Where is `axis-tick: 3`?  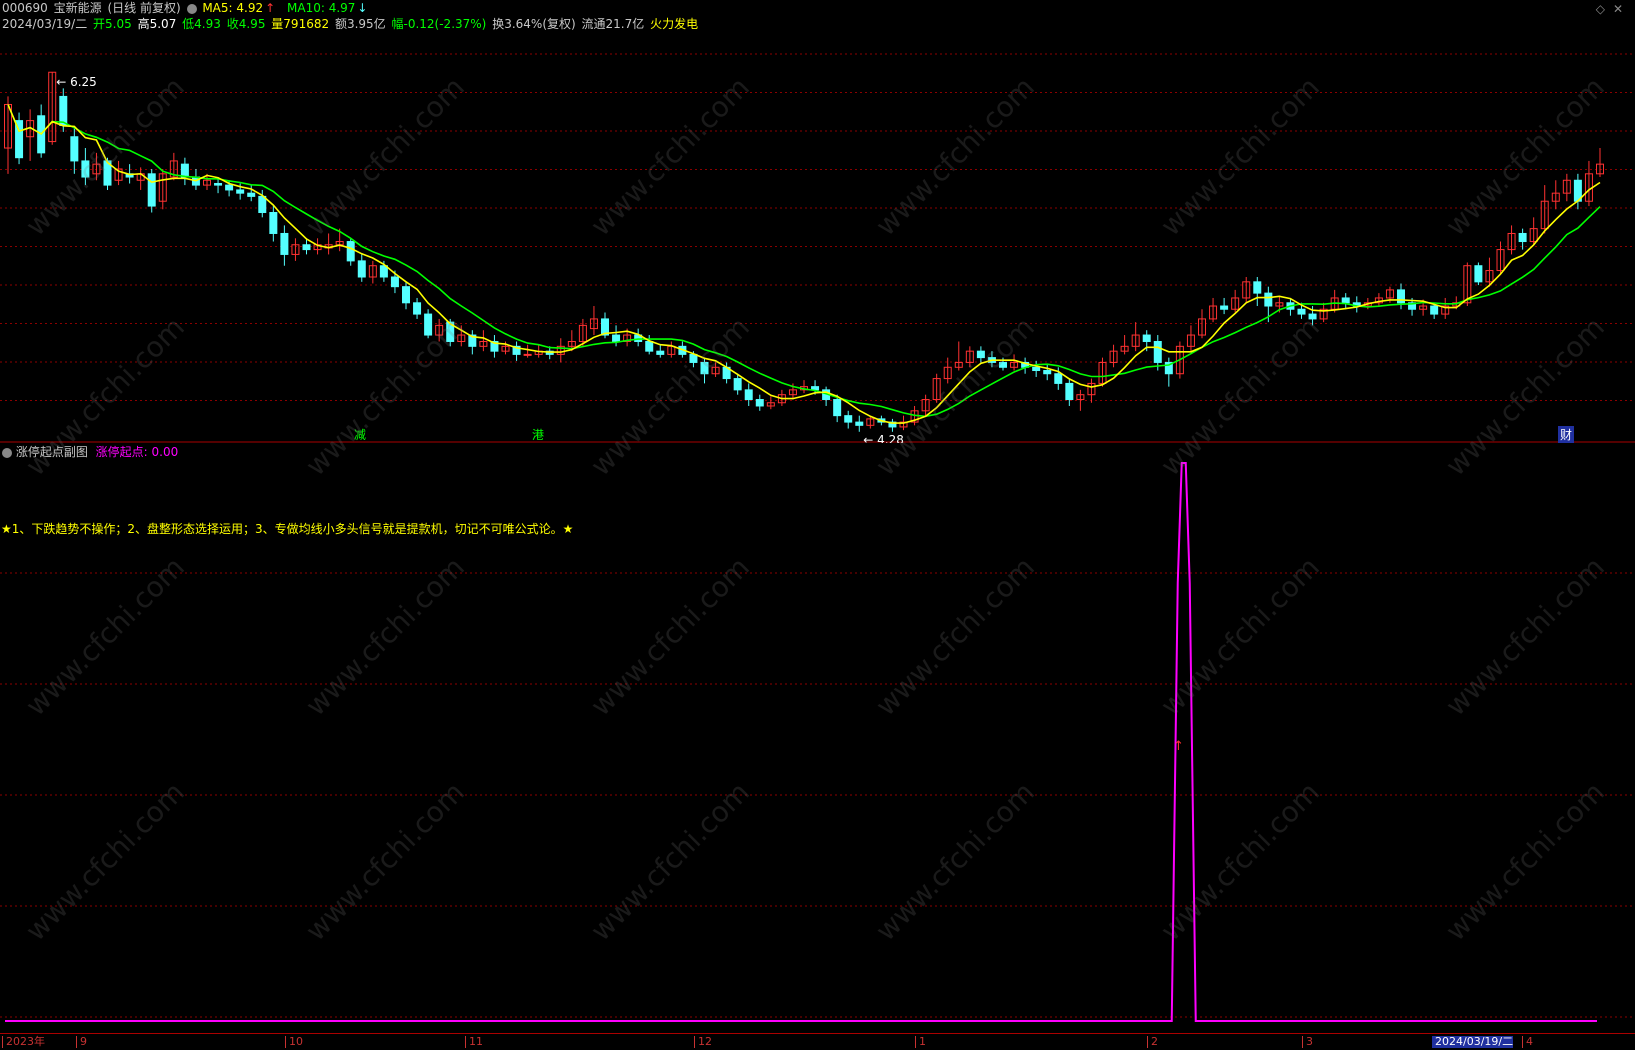
axis-tick: 3 is located at coordinates (1307, 1042).